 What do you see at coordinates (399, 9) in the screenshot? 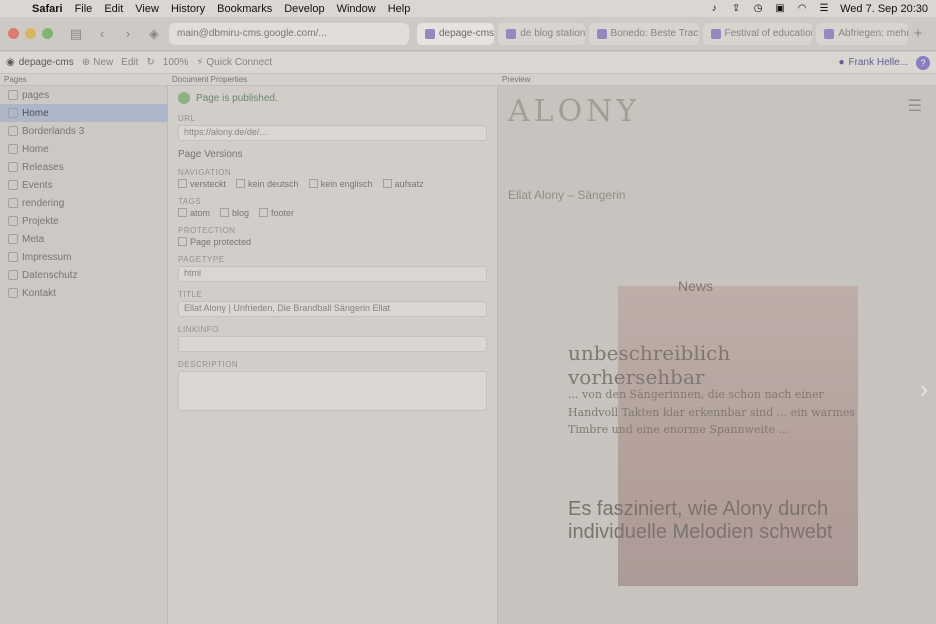
I see `menu-help: Help` at bounding box center [399, 9].